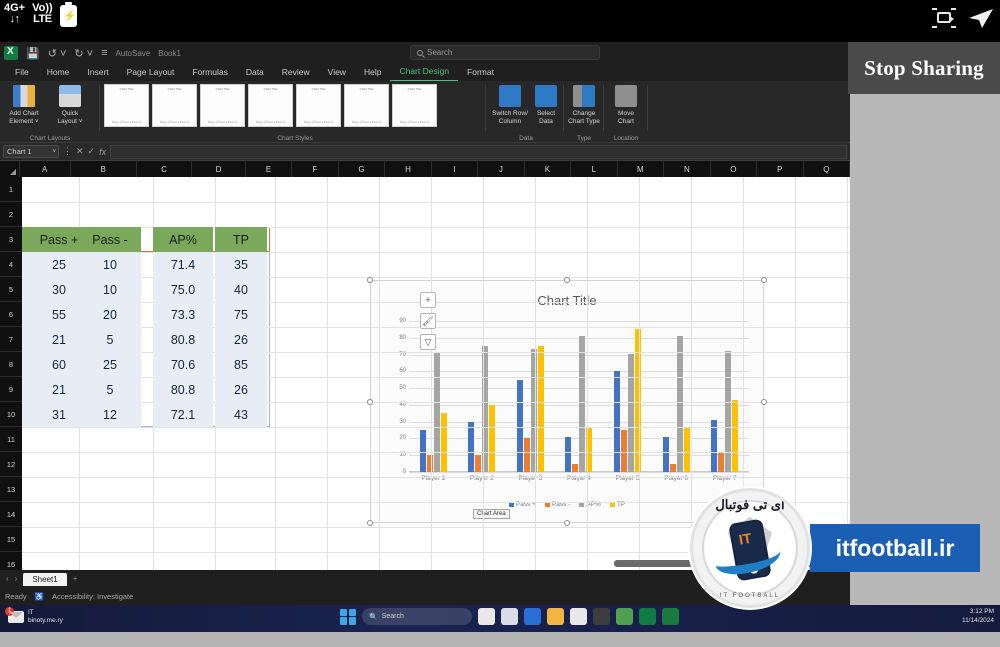 The height and width of the screenshot is (647, 1000). What do you see at coordinates (70, 105) in the screenshot?
I see `quick-layout-button: Quick Layout ˅` at bounding box center [70, 105].